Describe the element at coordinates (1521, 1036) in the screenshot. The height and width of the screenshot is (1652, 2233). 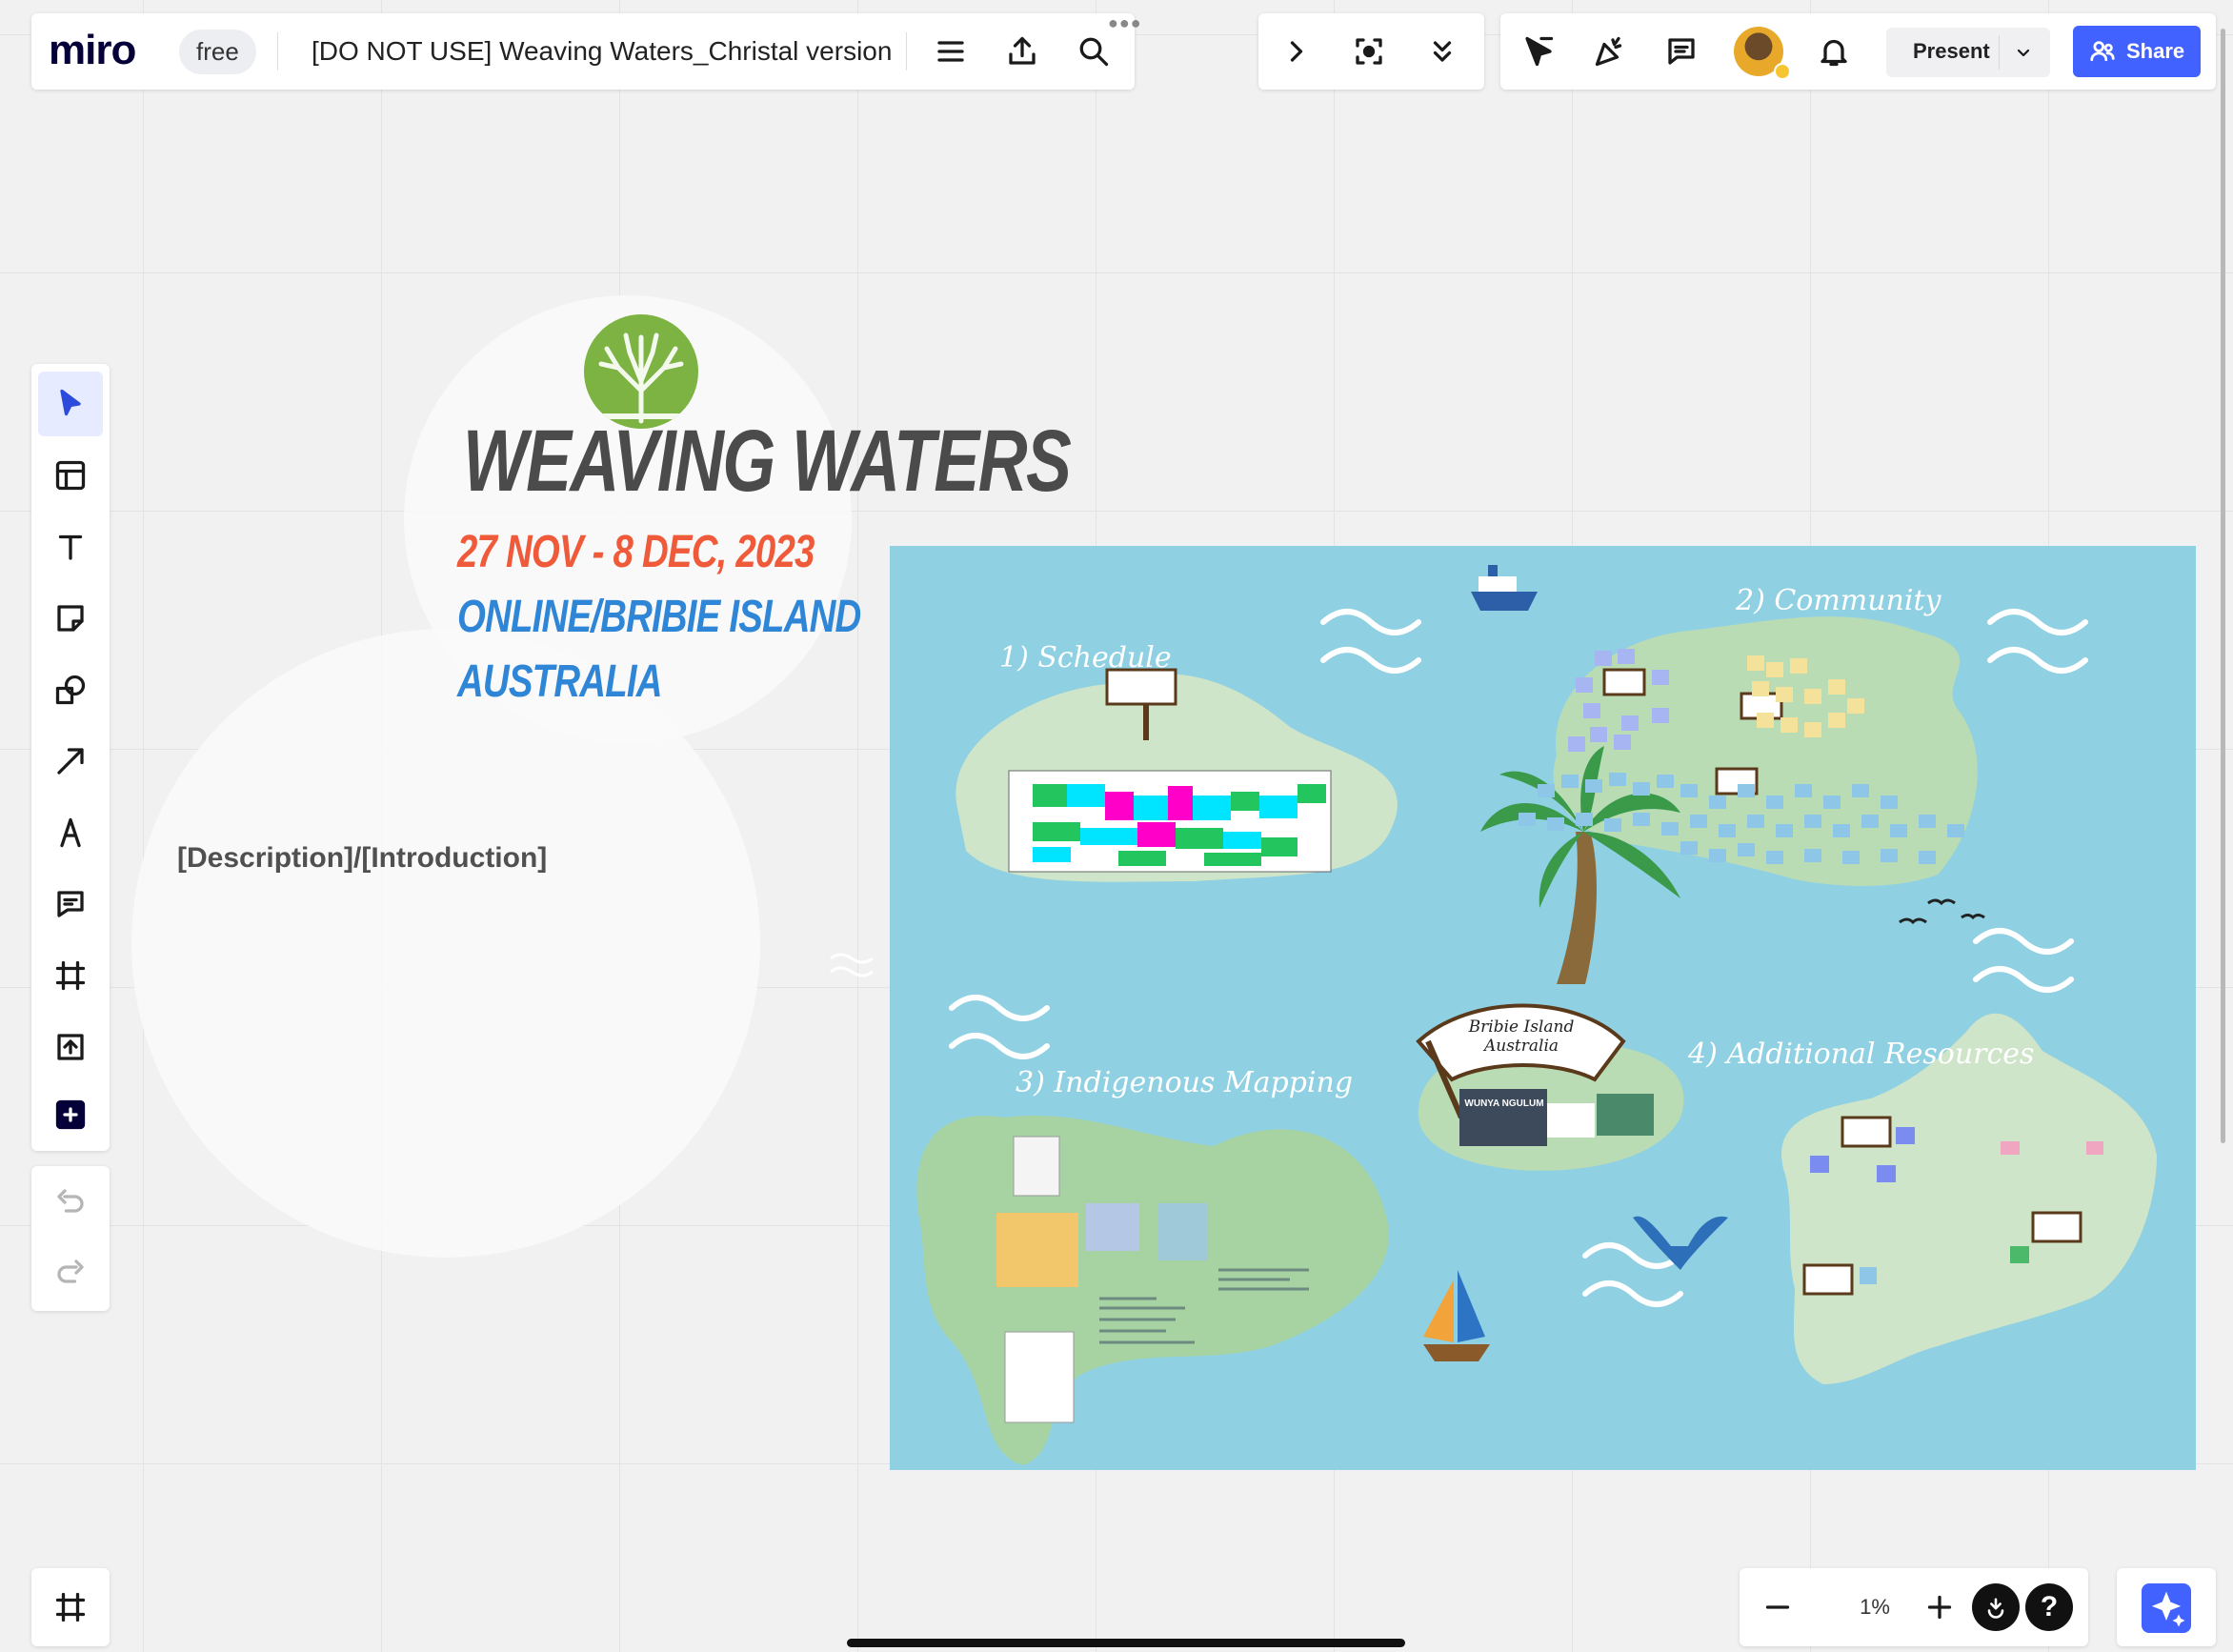
I see `center-sign-text: Bribie Island Australia` at that location.